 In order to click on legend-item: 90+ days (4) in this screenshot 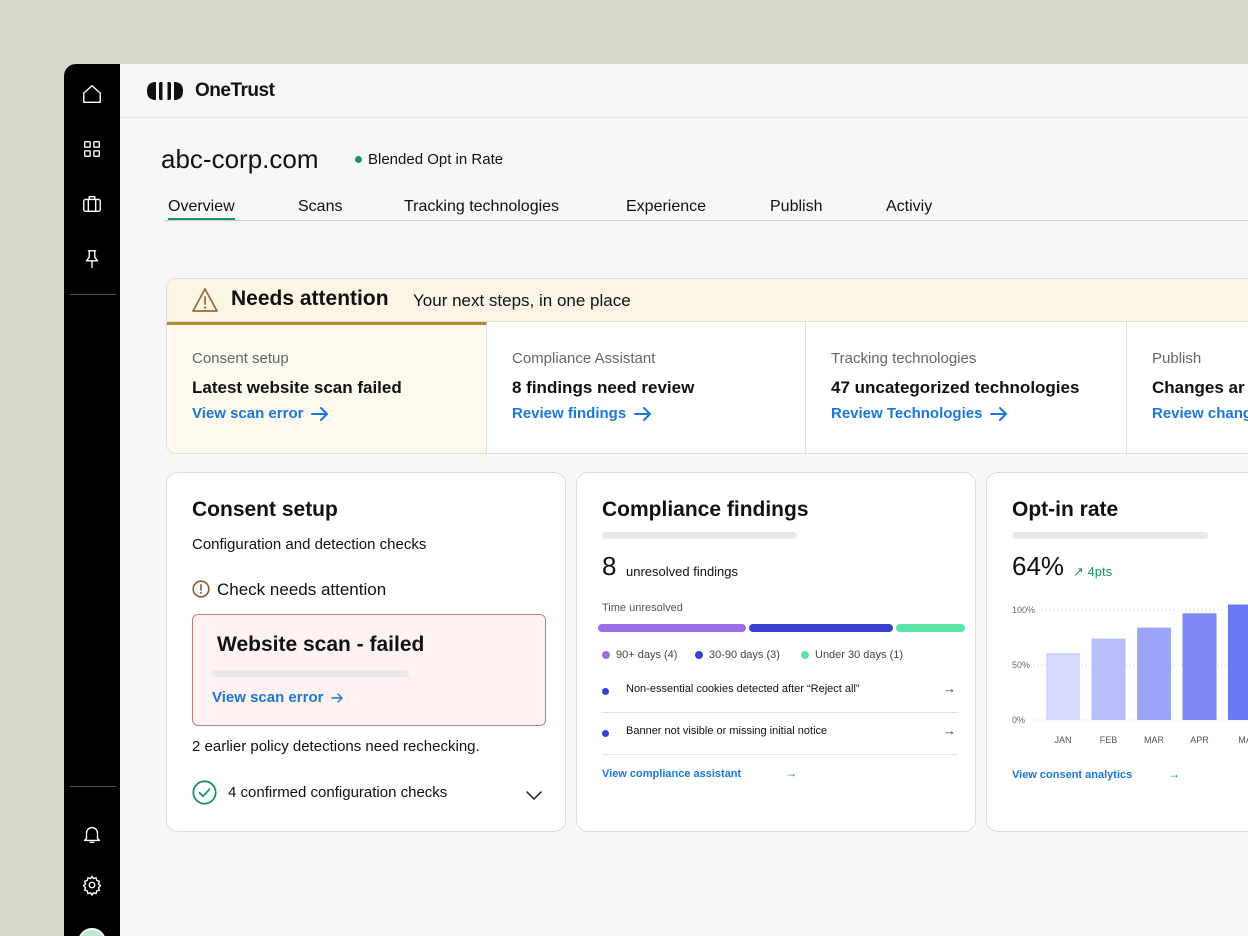, I will do `click(639, 655)`.